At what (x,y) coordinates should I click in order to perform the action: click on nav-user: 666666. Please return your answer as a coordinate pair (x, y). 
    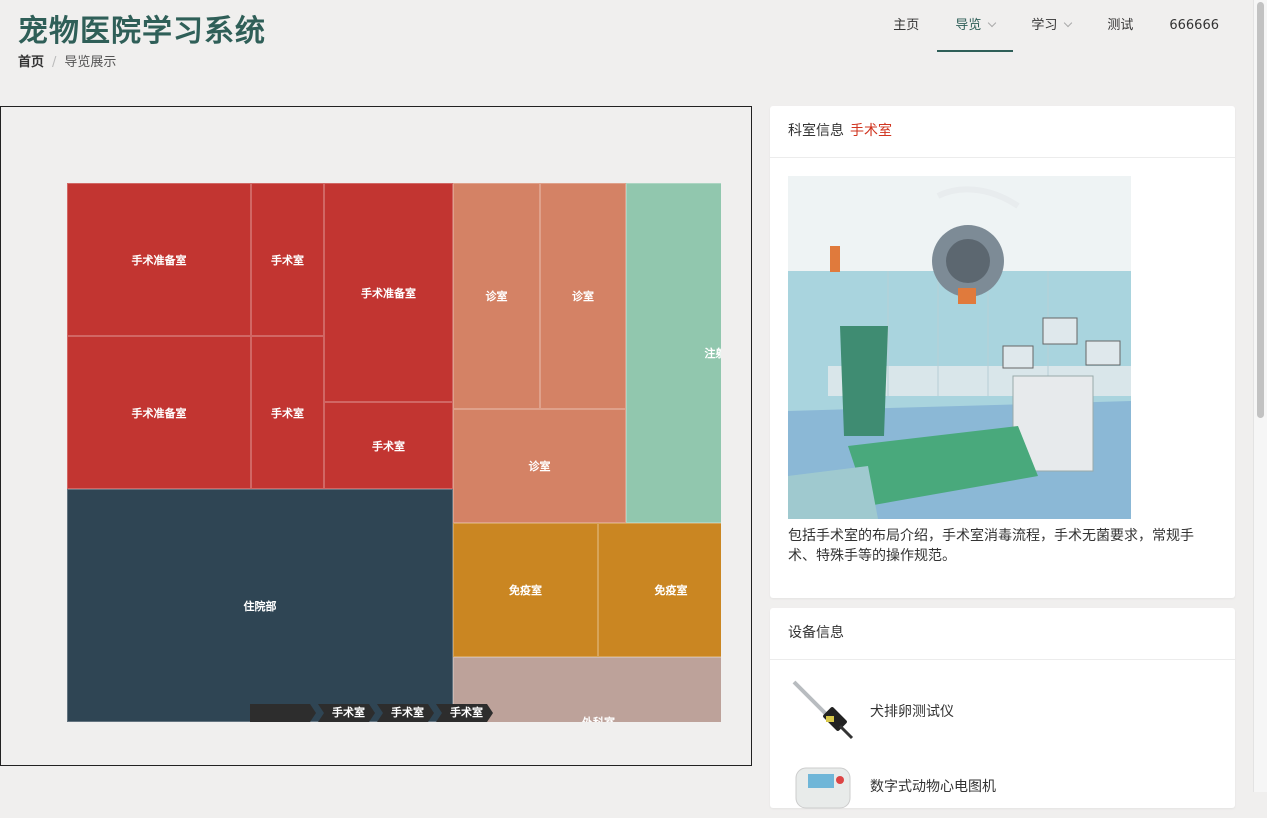
    Looking at the image, I should click on (1194, 26).